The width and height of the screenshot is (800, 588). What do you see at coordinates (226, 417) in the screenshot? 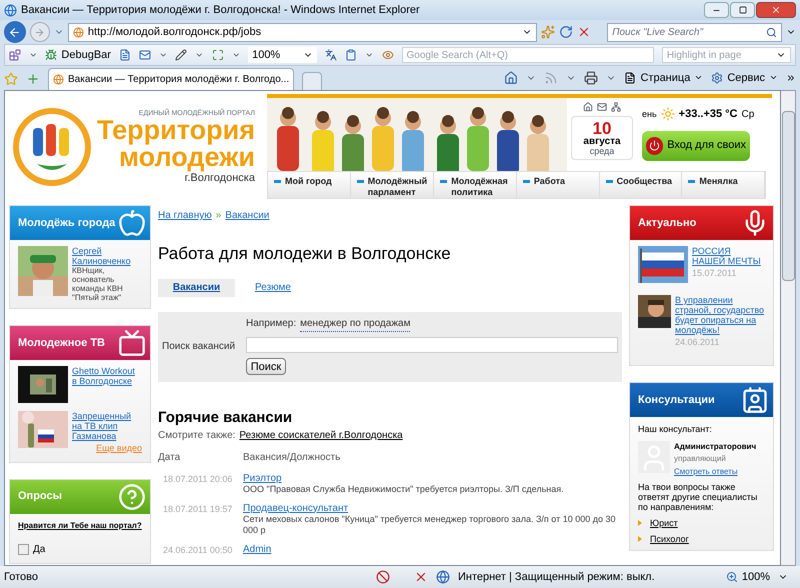
I see `section-heading: Горячие вакансии` at bounding box center [226, 417].